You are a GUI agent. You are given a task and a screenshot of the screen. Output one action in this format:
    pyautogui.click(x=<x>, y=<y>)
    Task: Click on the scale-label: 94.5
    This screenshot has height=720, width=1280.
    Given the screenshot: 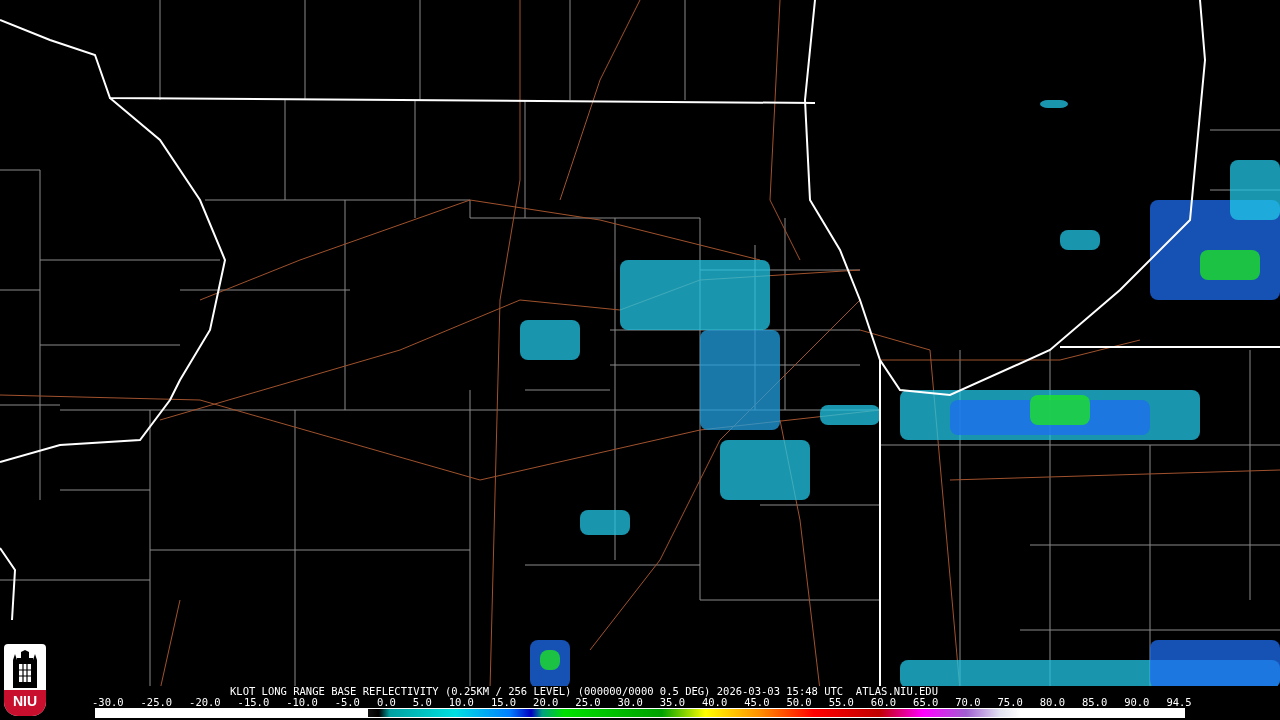 What is the action you would take?
    pyautogui.click(x=1179, y=702)
    